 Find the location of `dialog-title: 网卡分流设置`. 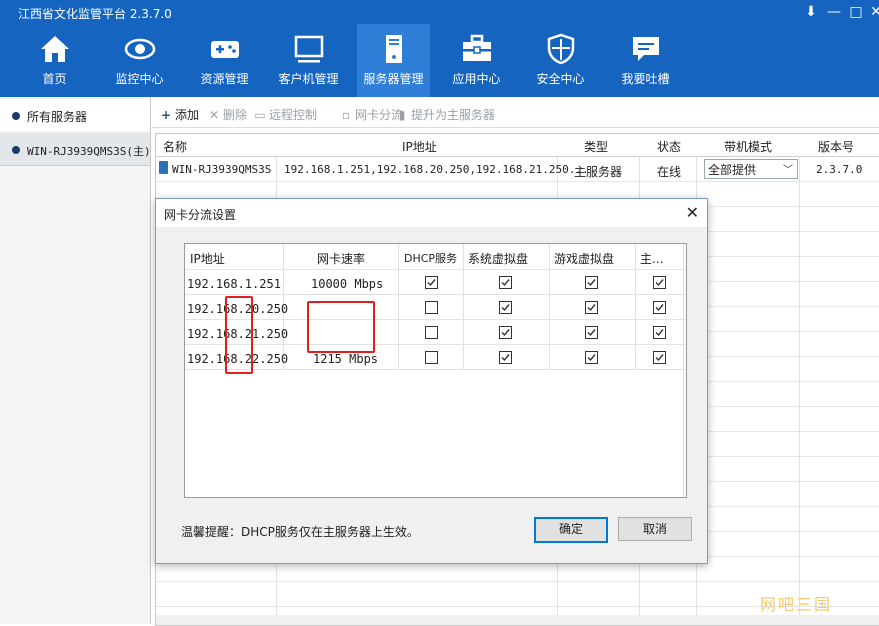

dialog-title: 网卡分流设置 is located at coordinates (200, 215).